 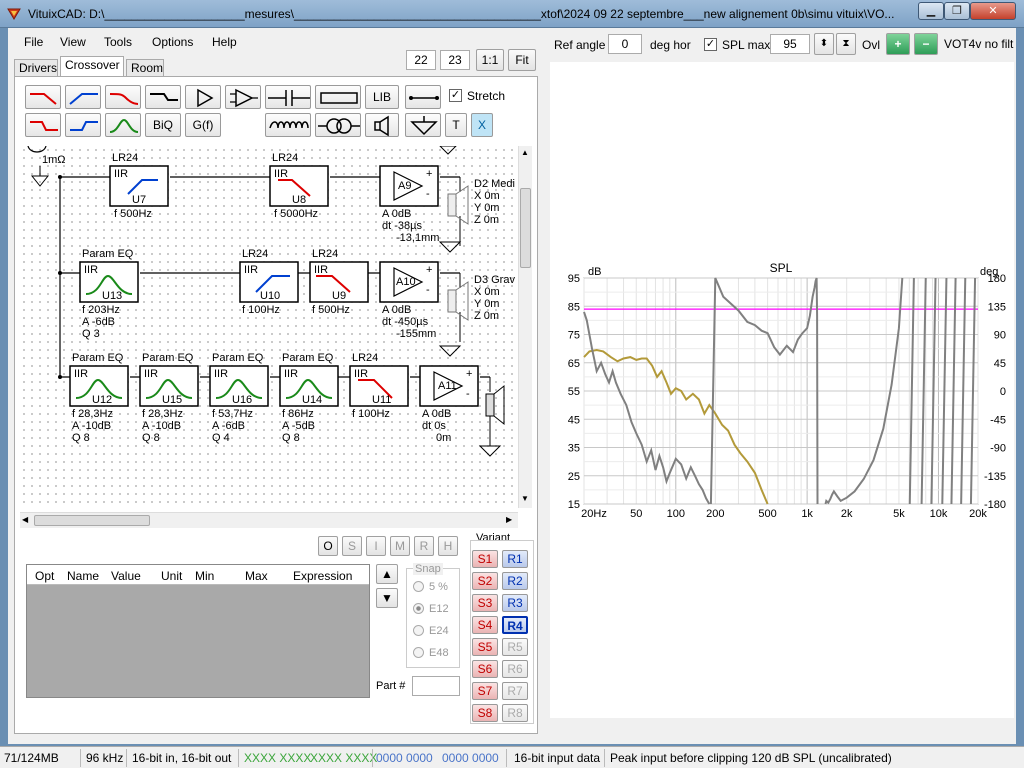 What do you see at coordinates (92, 67) in the screenshot?
I see `tab-crossover: Crossover` at bounding box center [92, 67].